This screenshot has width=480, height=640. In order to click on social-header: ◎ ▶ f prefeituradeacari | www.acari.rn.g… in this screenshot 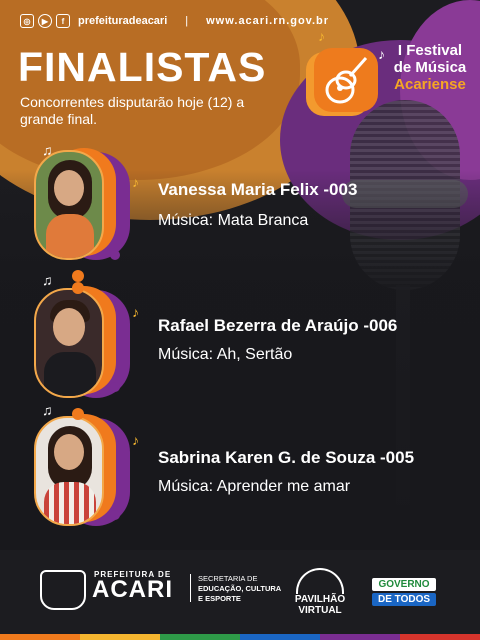, I will do `click(174, 21)`.